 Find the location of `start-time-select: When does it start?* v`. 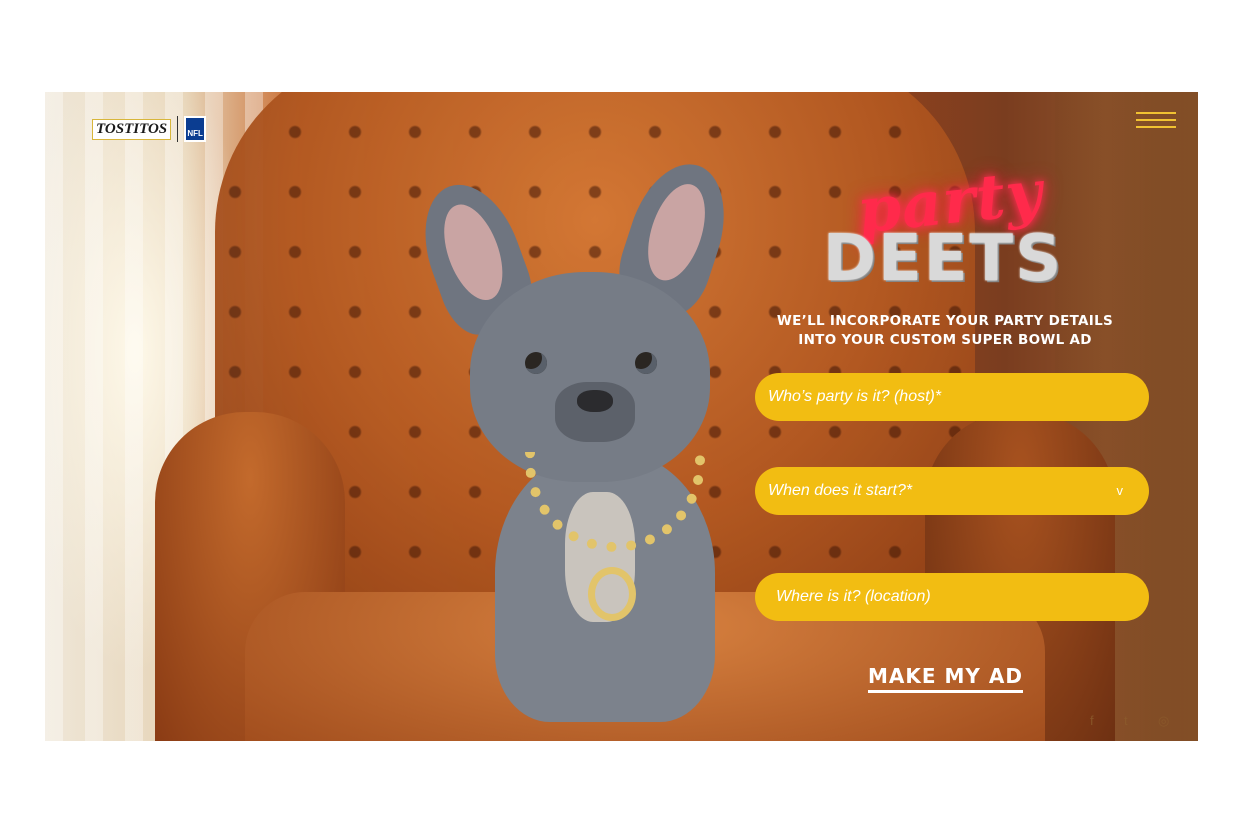

start-time-select: When does it start?* v is located at coordinates (952, 491).